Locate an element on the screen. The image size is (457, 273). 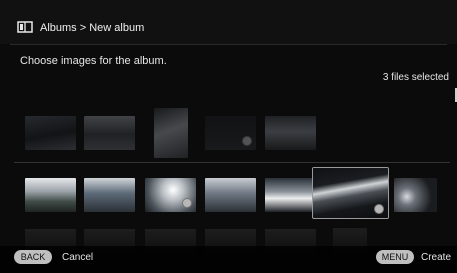
instruction-text: Choose images for the album. is located at coordinates (93, 61).